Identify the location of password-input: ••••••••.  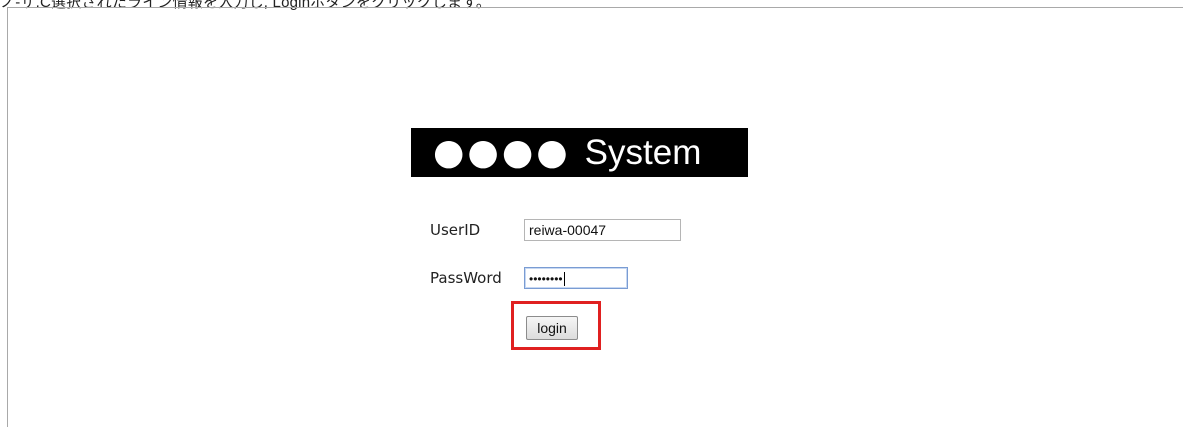
(576, 278).